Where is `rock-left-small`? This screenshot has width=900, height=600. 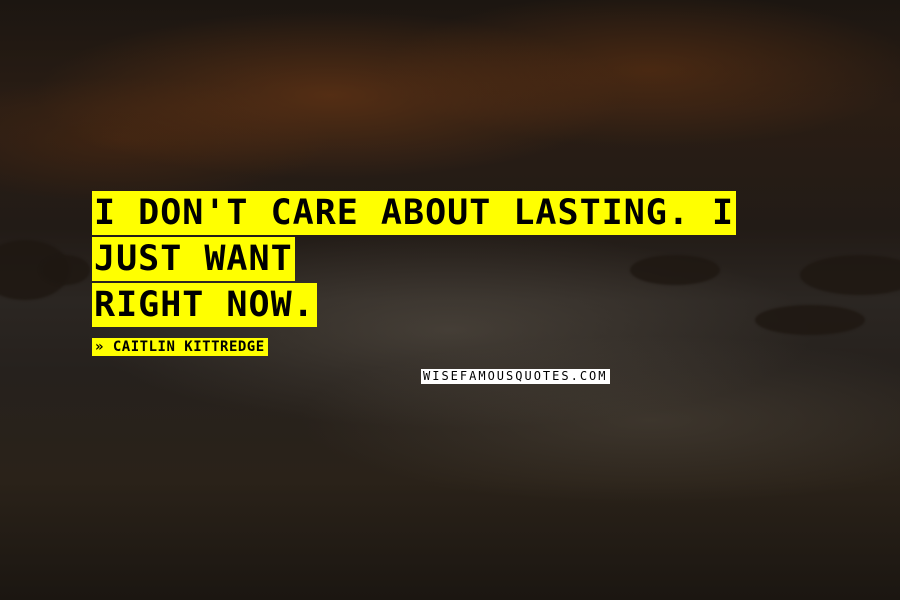 rock-left-small is located at coordinates (65, 270).